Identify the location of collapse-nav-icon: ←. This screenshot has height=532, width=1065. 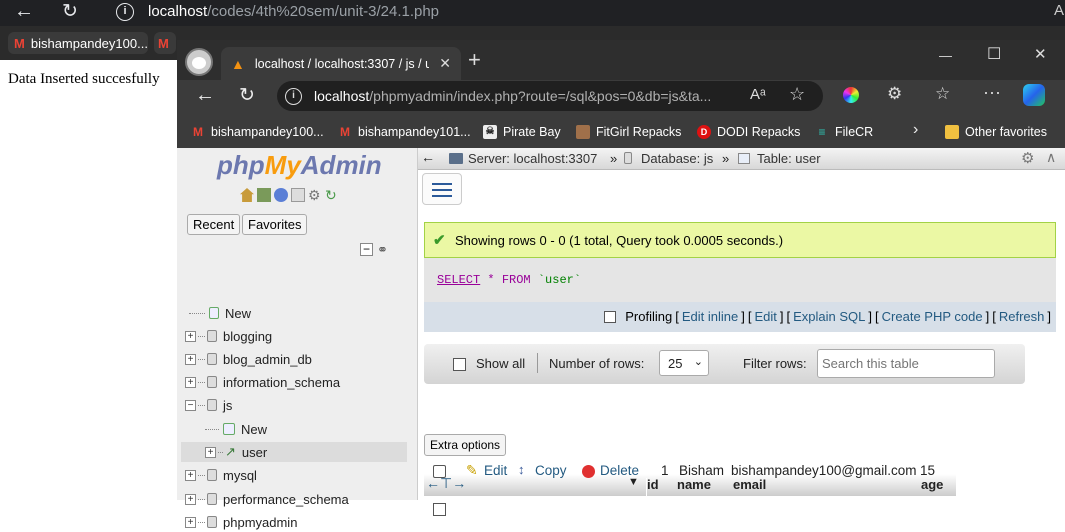
(428, 157).